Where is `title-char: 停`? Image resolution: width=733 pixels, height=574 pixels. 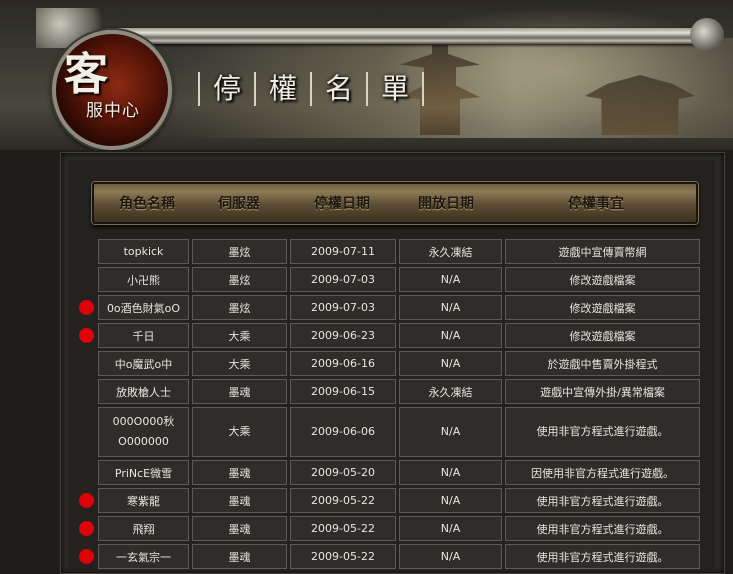 title-char: 停 is located at coordinates (227, 89).